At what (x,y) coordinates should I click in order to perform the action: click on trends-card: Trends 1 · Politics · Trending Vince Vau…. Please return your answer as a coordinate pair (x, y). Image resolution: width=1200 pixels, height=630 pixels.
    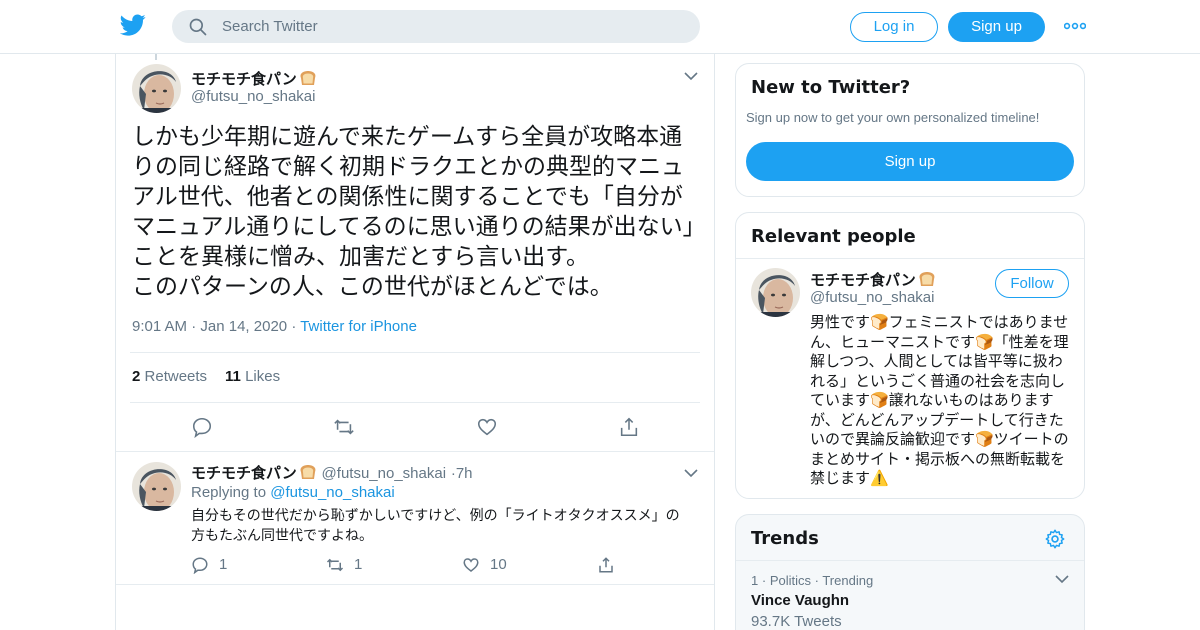
    Looking at the image, I should click on (910, 572).